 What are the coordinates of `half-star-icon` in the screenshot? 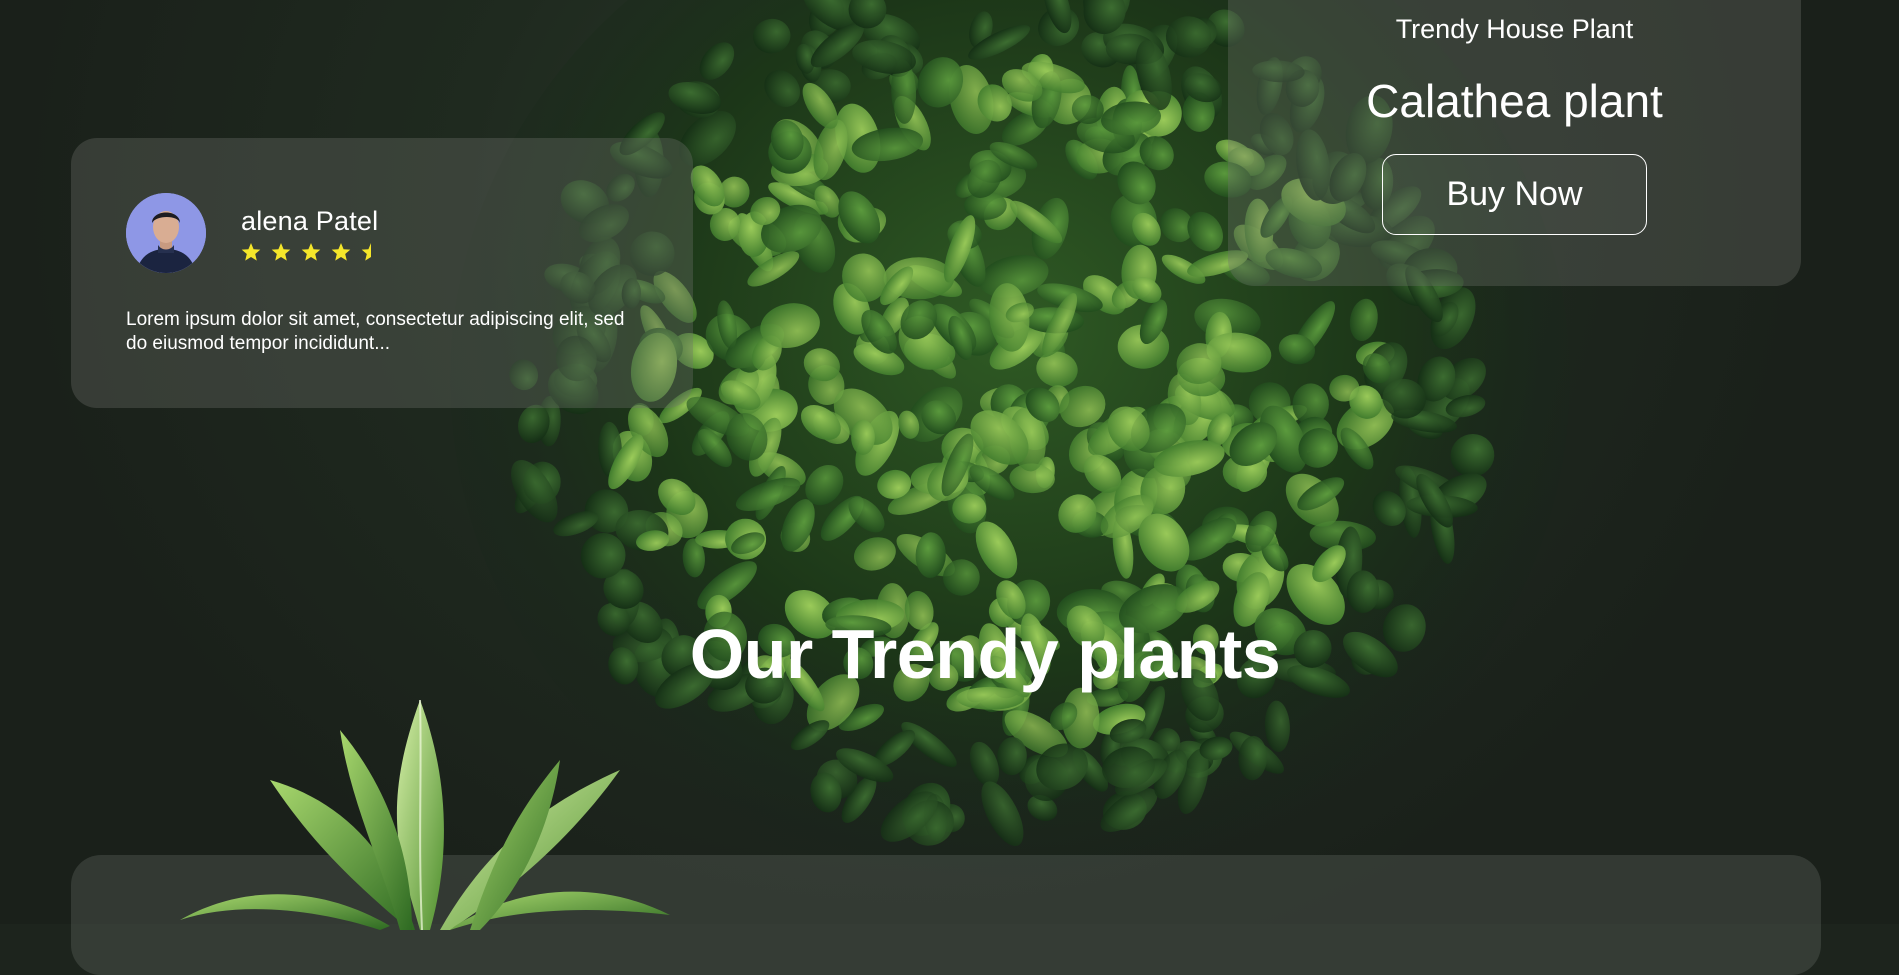 It's located at (366, 252).